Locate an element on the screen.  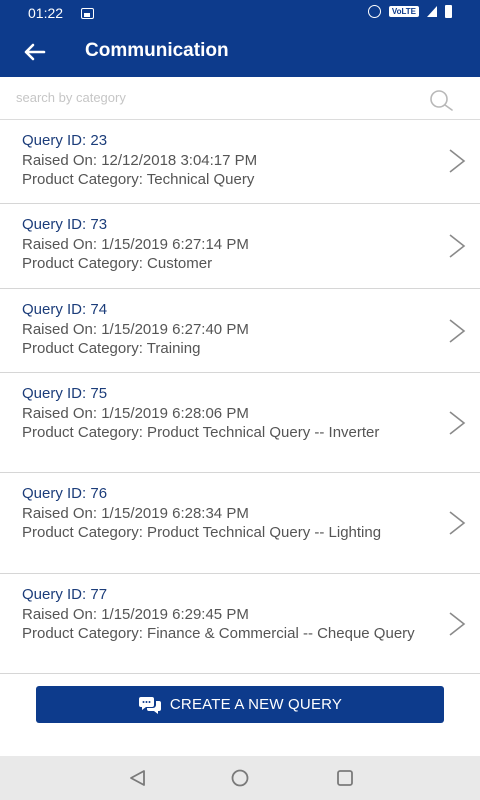
query-id: Query ID: 74 is located at coordinates (65, 309).